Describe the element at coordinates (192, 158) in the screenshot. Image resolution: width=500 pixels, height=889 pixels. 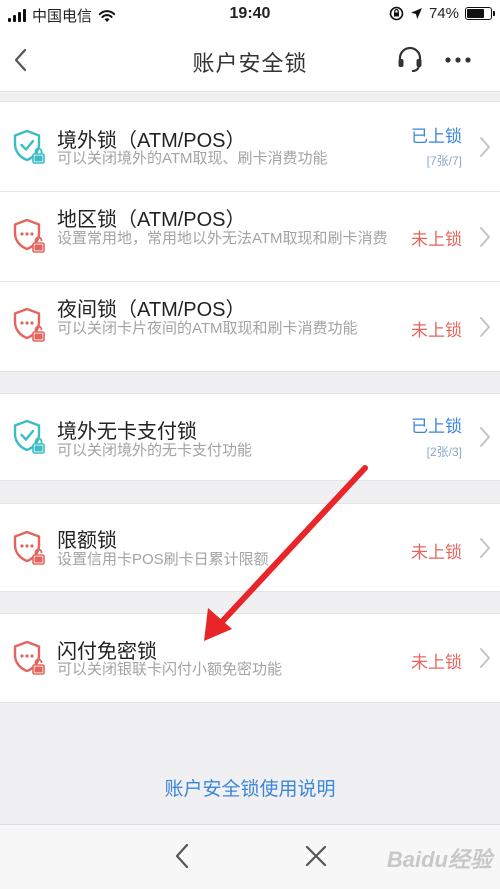
I see `lock-description: 可以关闭境外的ATM取现、刷卡消费功能` at that location.